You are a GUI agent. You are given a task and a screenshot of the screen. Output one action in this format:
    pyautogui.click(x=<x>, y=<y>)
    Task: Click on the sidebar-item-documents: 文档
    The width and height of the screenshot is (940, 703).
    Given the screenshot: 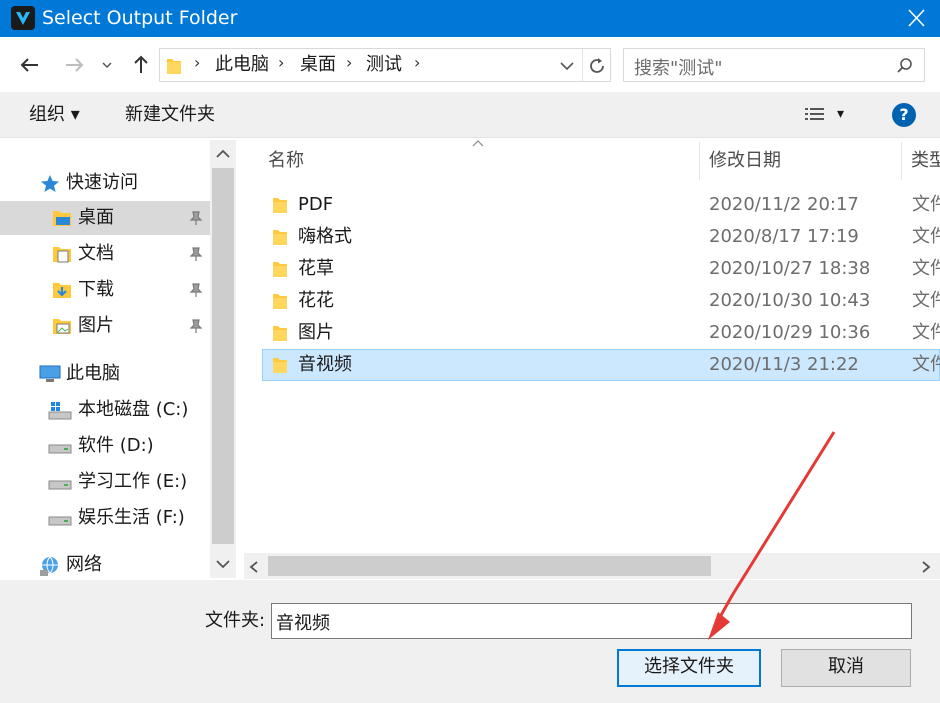 What is the action you would take?
    pyautogui.click(x=105, y=254)
    